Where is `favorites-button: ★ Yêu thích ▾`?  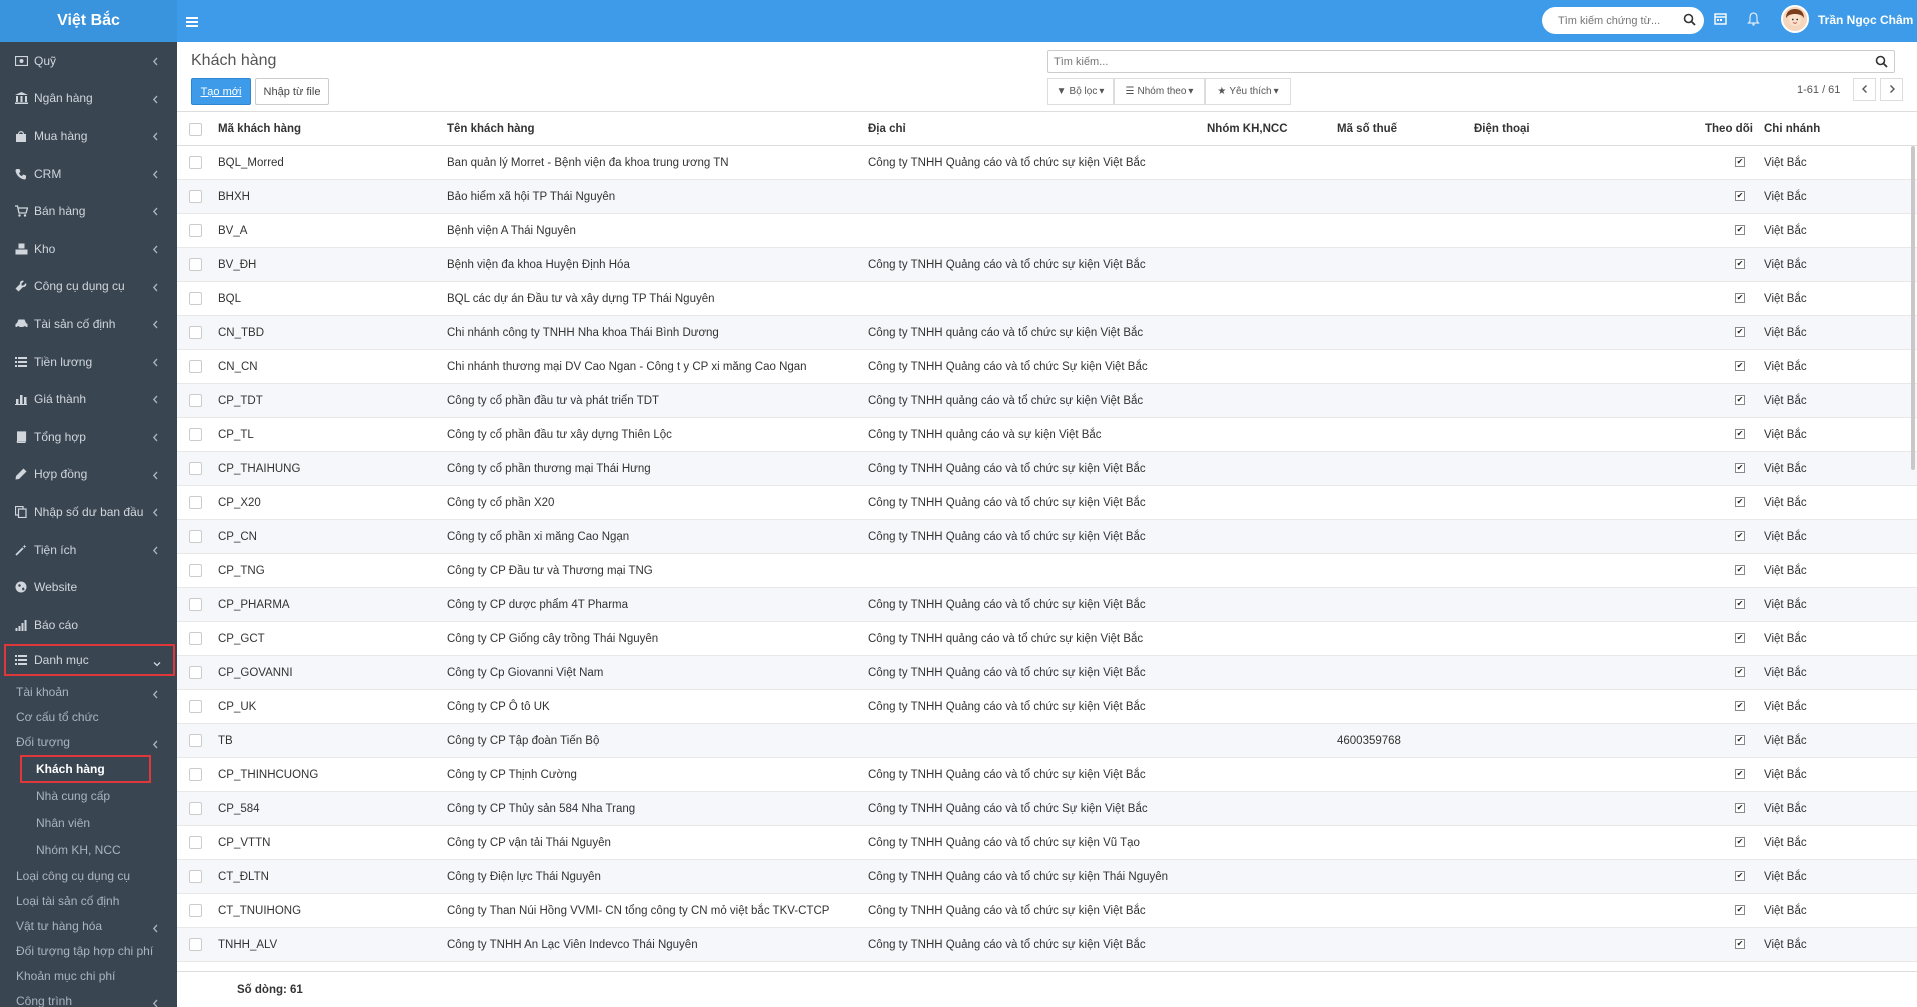 favorites-button: ★ Yêu thích ▾ is located at coordinates (1248, 91).